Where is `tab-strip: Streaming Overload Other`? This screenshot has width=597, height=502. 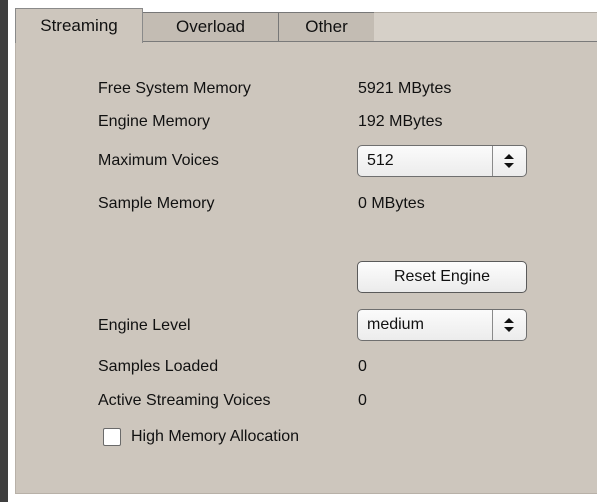
tab-strip: Streaming Overload Other is located at coordinates (306, 25).